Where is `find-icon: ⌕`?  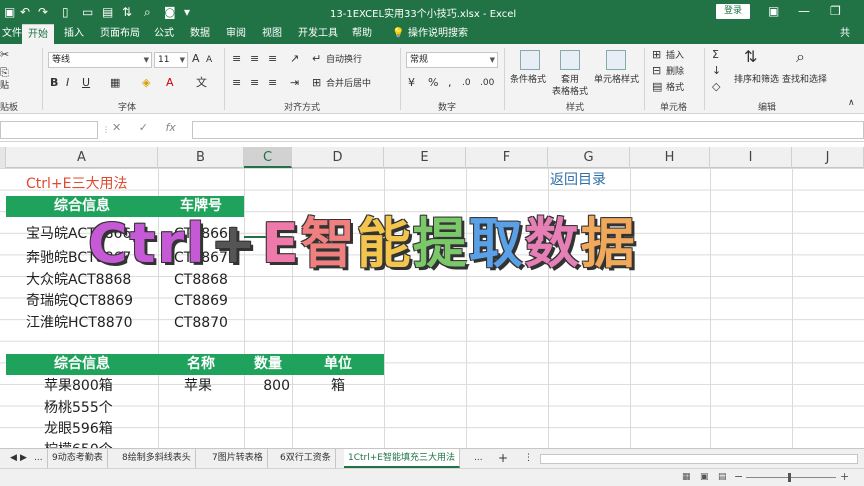 find-icon: ⌕ is located at coordinates (147, 12).